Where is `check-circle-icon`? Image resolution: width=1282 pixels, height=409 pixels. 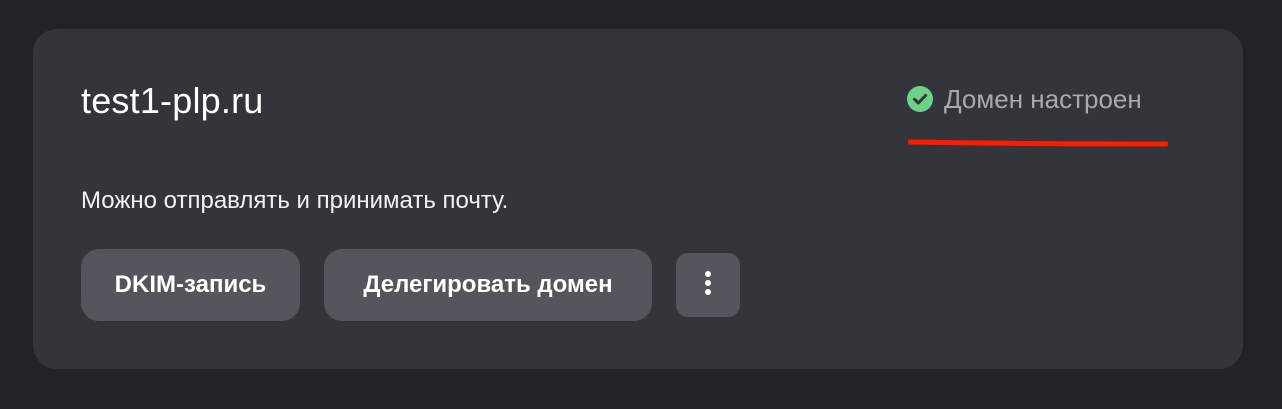
check-circle-icon is located at coordinates (920, 99).